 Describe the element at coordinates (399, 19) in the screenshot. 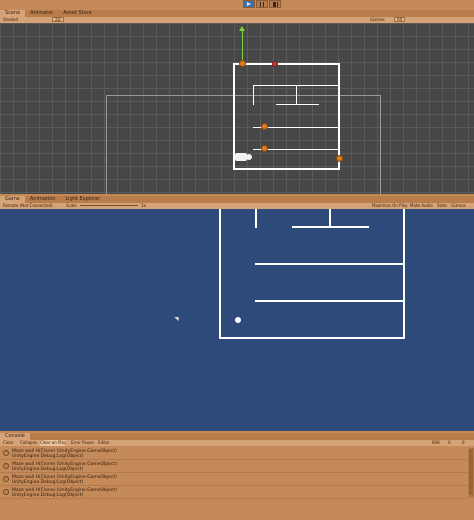

I see `scene-search-field: All` at that location.